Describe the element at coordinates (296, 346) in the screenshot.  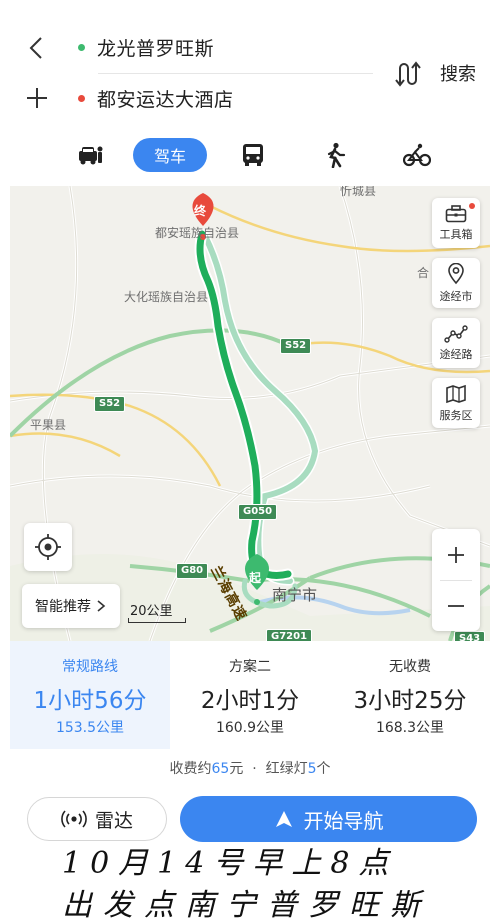
I see `road-shield-s52-east: S52` at that location.